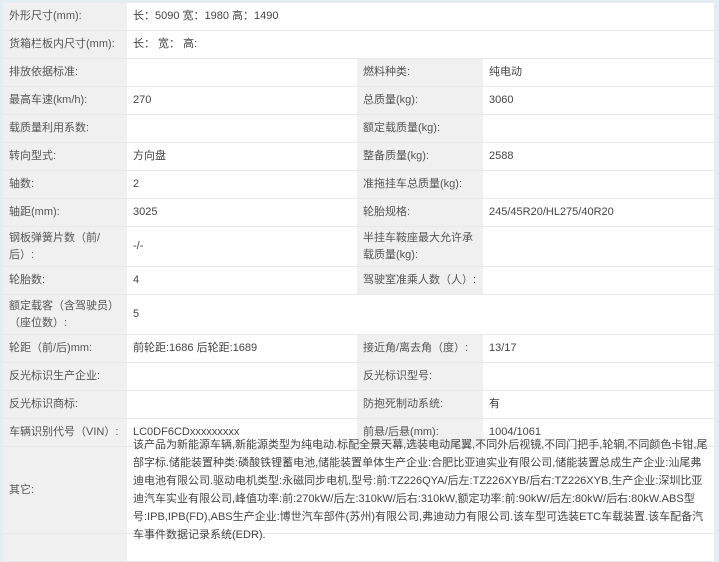  I want to click on field-label: 整备质量(kg):, so click(420, 156).